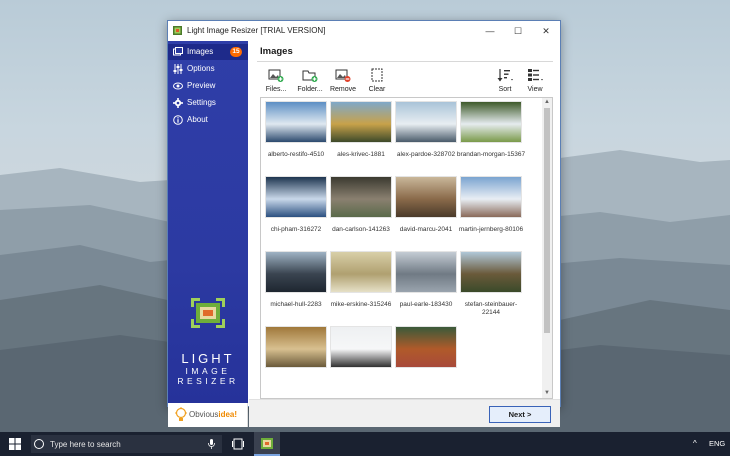 This screenshot has height=456, width=730. Describe the element at coordinates (547, 102) in the screenshot. I see `scroll-up-icon: ▲` at that location.